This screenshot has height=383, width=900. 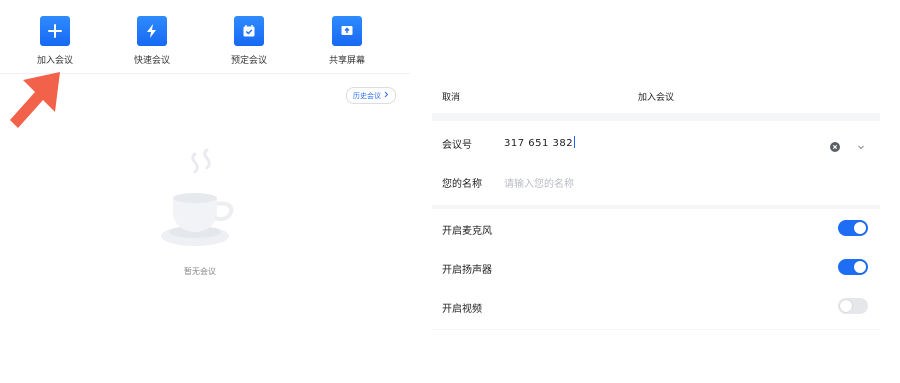 What do you see at coordinates (575, 142) in the screenshot?
I see `text-caret` at bounding box center [575, 142].